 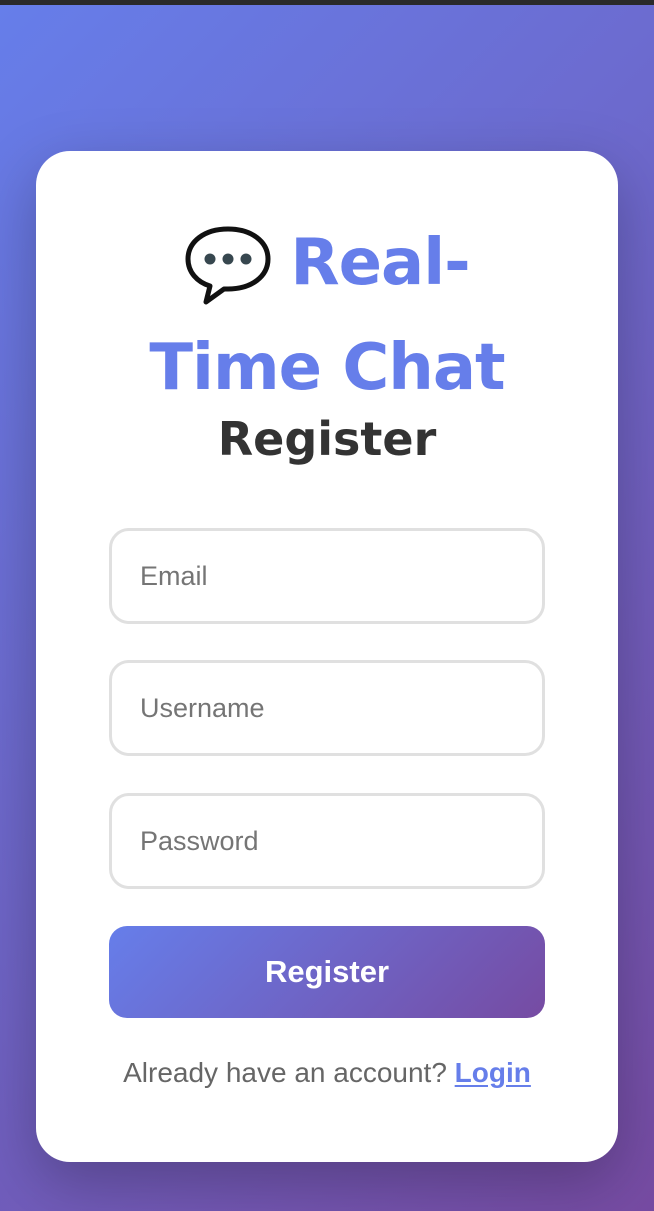 I want to click on login-prompt-text: Already have an account?, so click(x=285, y=1072).